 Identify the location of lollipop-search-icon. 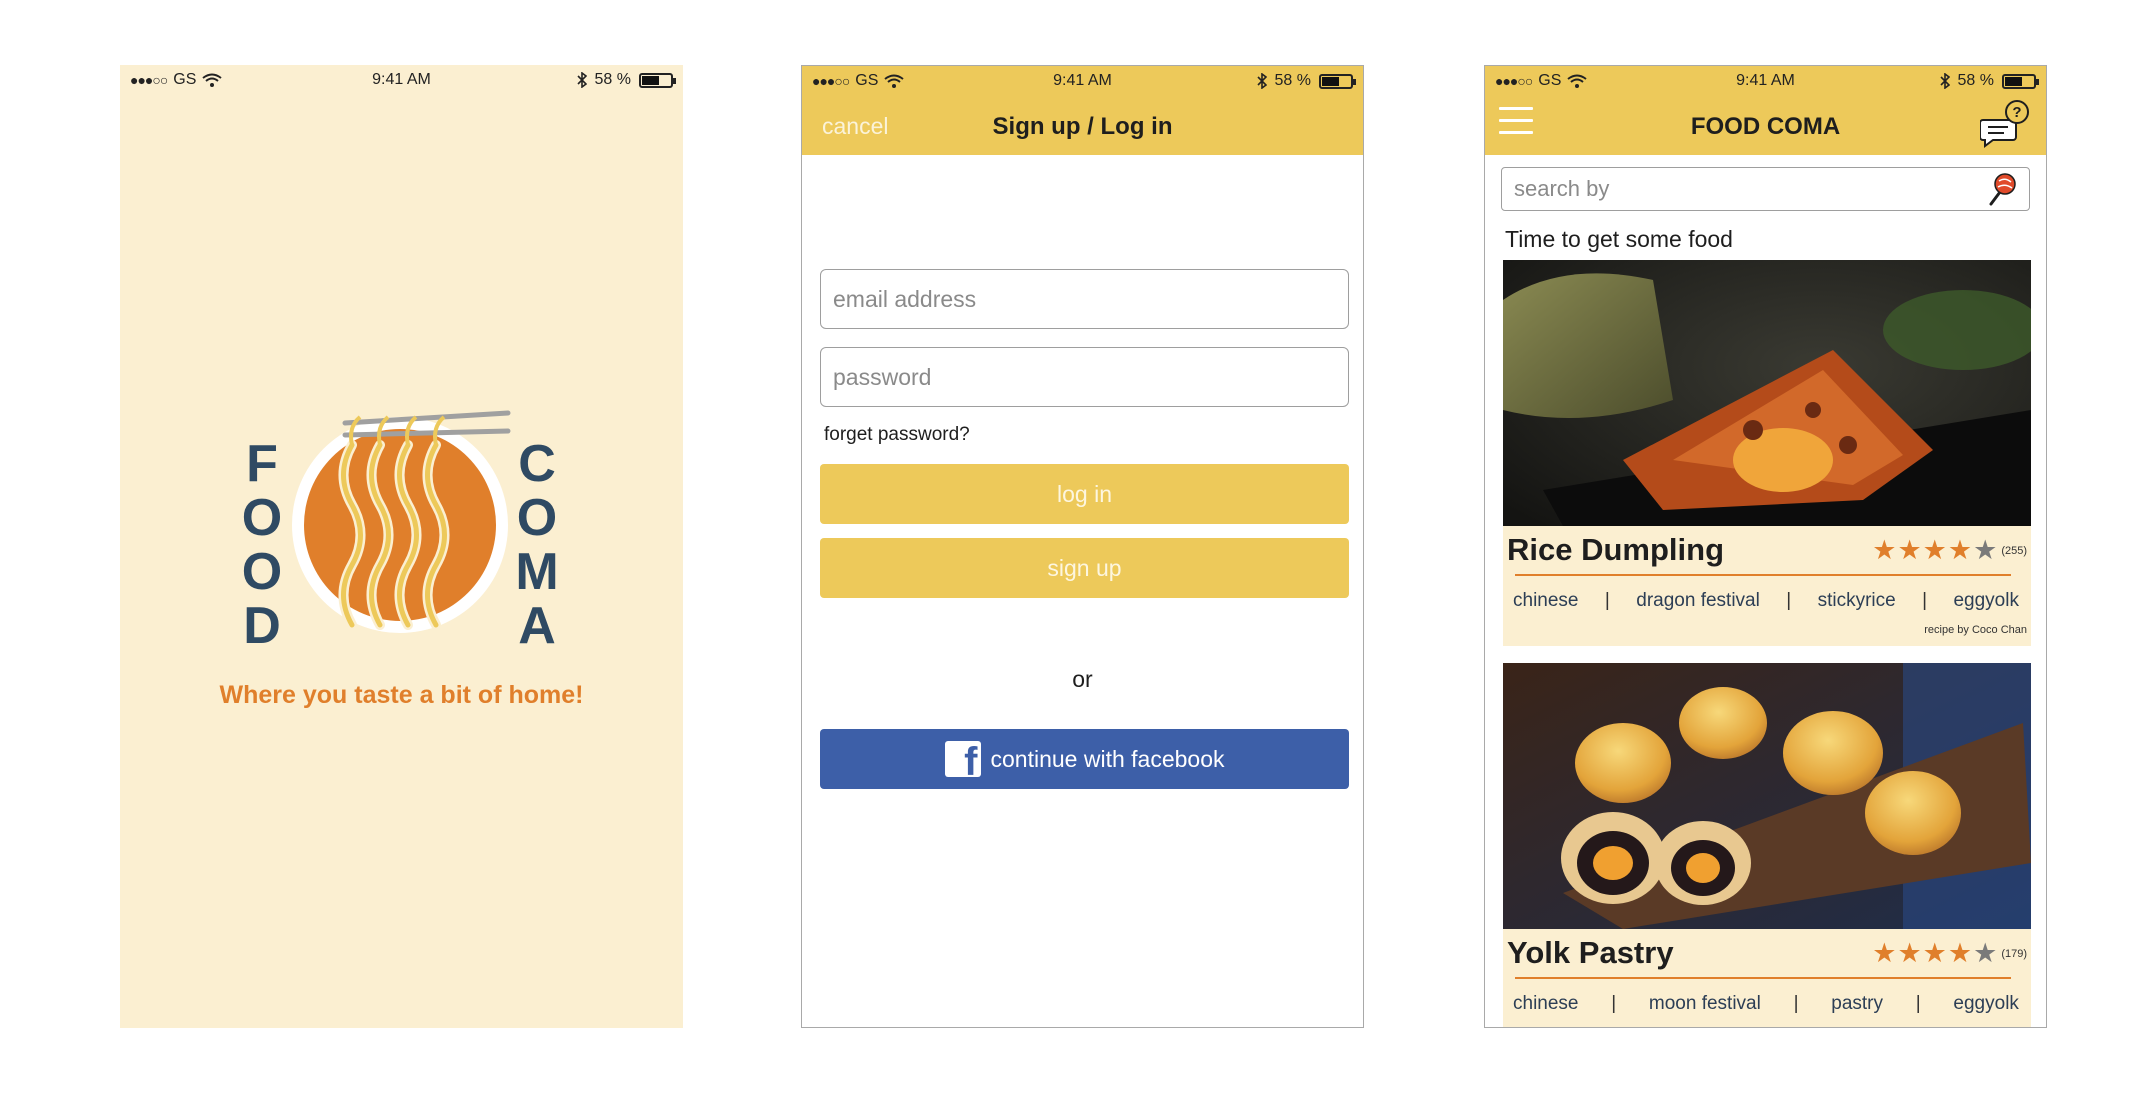
(2001, 190).